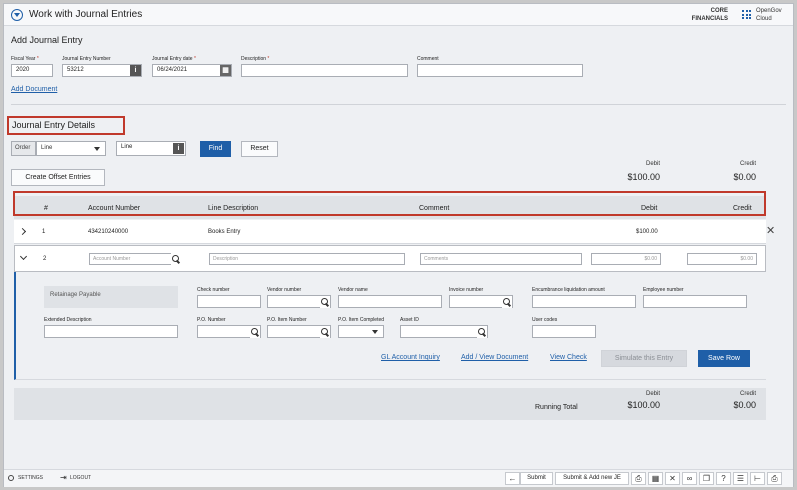 The height and width of the screenshot is (490, 797). What do you see at coordinates (770, 230) in the screenshot?
I see `close-icon: ✕` at bounding box center [770, 230].